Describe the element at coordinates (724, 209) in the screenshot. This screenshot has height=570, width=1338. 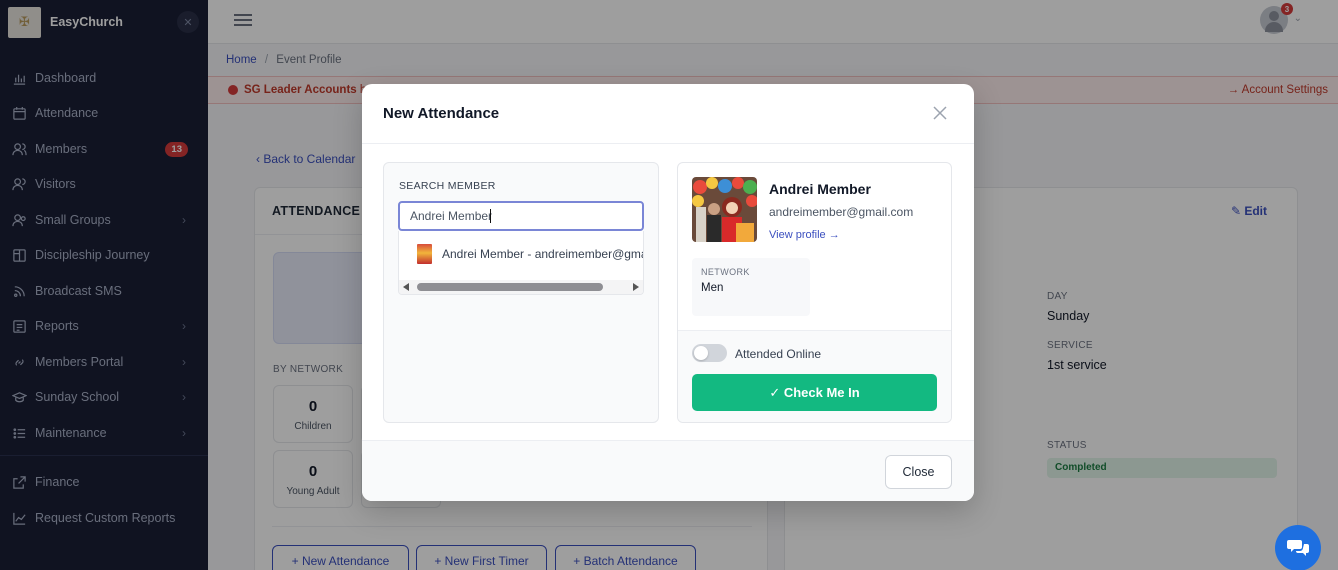
I see `member-photo` at that location.